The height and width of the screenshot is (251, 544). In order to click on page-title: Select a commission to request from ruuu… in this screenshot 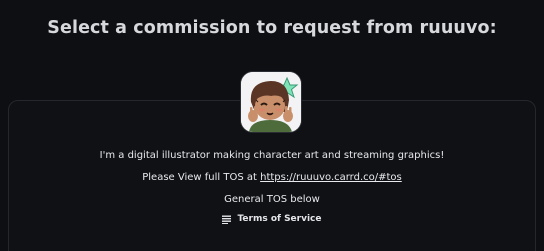, I will do `click(272, 28)`.